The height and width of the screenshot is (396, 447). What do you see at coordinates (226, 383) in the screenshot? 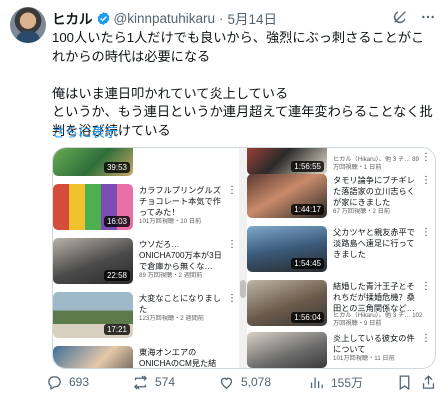
I see `like-icon` at bounding box center [226, 383].